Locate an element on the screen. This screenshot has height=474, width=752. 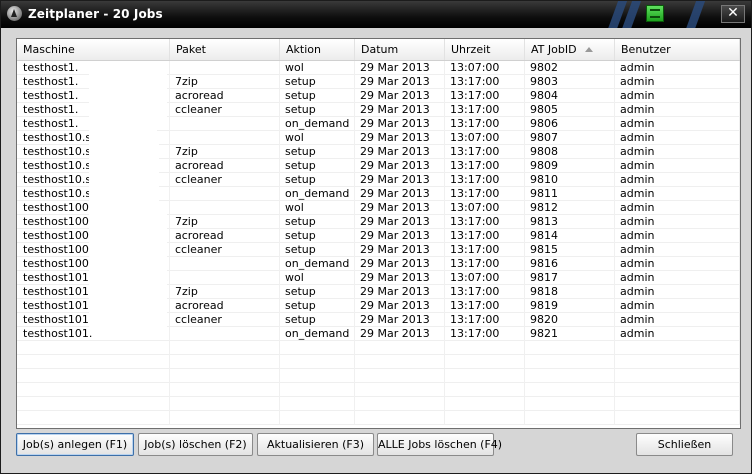
cell-machine: testhost101. is located at coordinates (93, 334).